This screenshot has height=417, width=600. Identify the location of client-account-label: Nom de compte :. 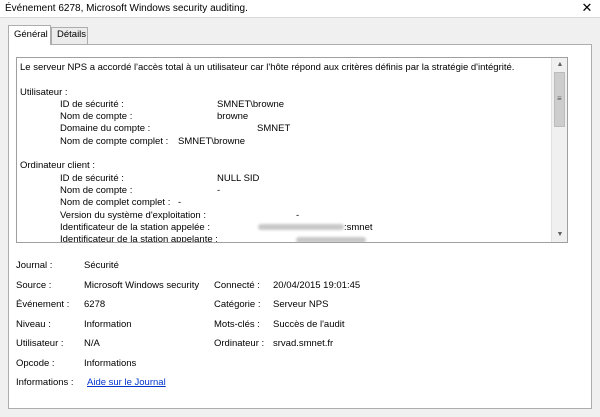
(96, 190).